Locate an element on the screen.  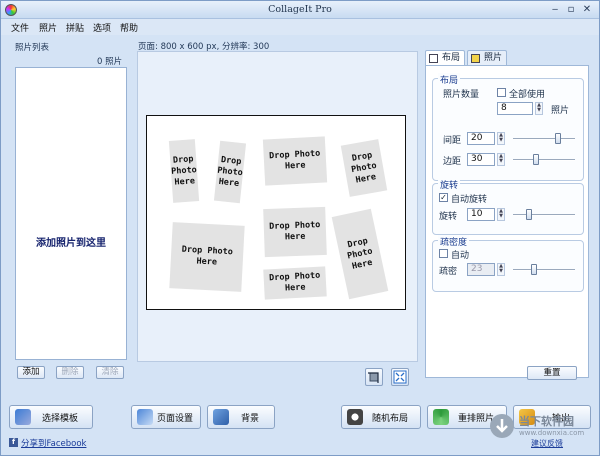
photo-count-spinner: ▲ ▼ is located at coordinates (539, 108).